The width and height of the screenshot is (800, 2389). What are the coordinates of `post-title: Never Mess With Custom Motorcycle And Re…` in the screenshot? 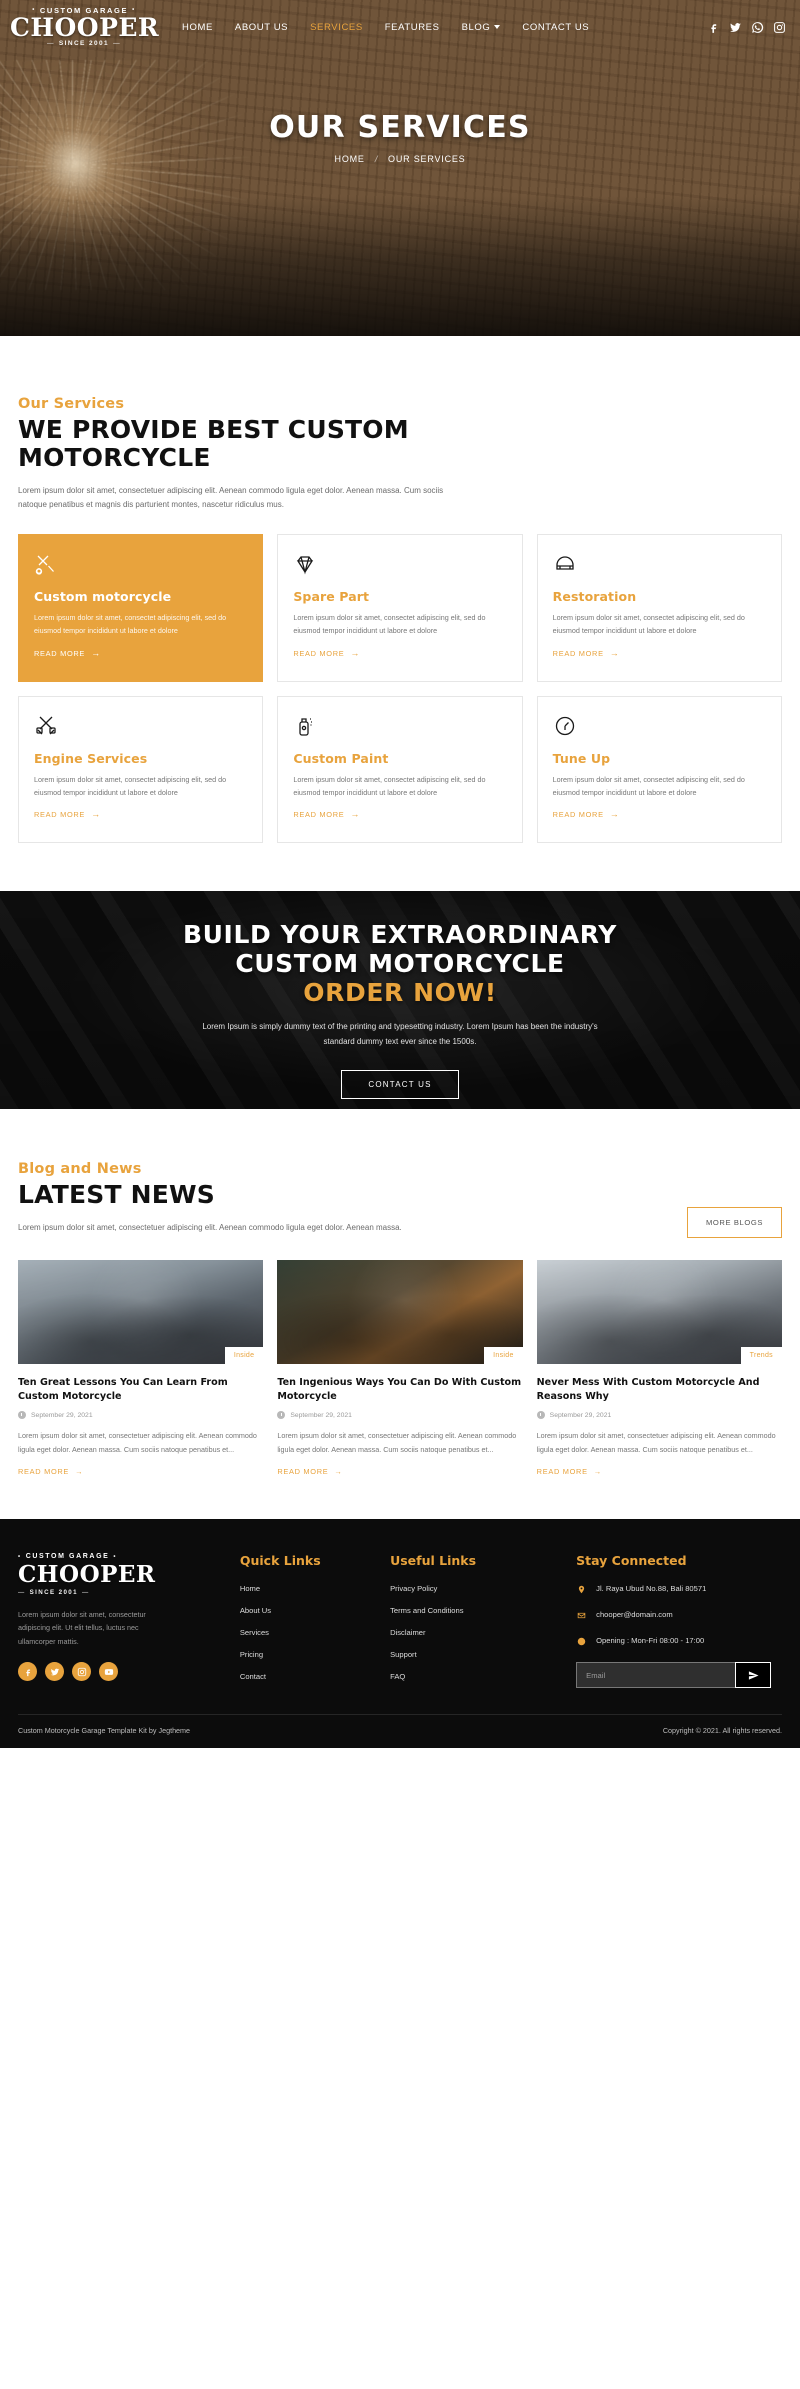 It's located at (659, 1389).